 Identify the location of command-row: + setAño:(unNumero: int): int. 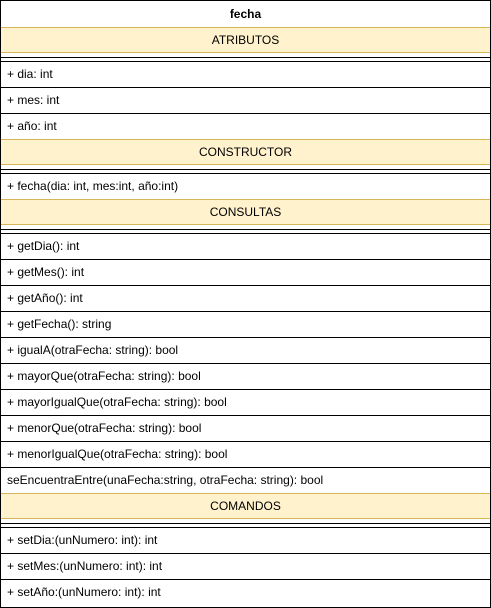
(245, 592).